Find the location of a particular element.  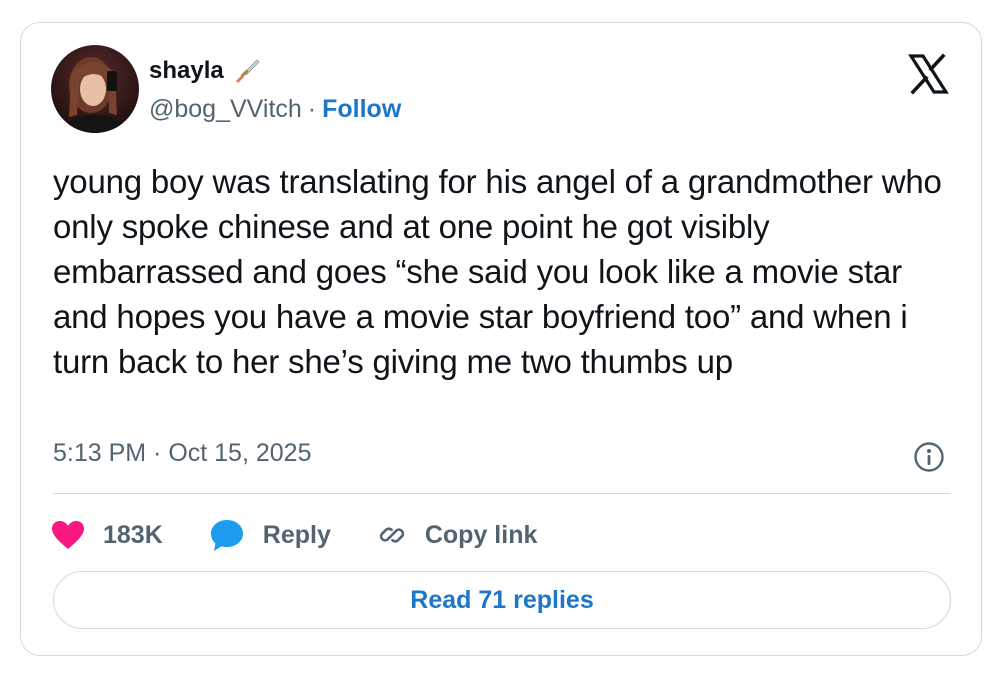

divider is located at coordinates (502, 493).